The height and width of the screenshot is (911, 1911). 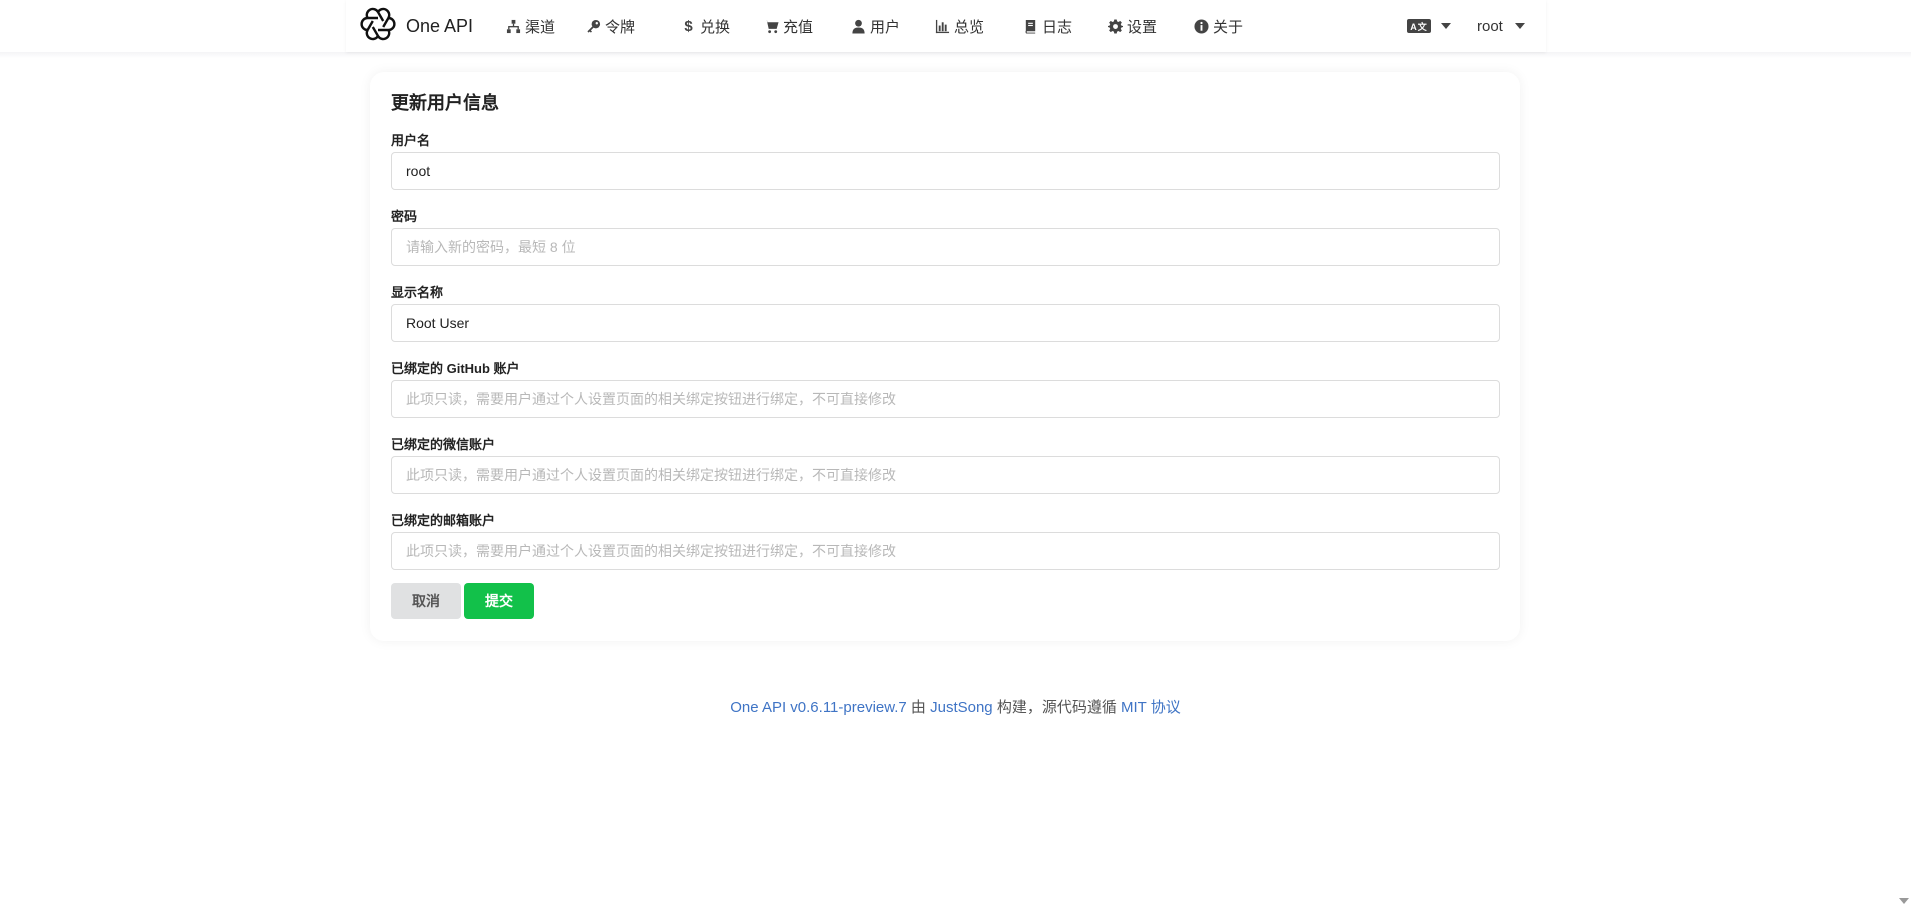 I want to click on nav-label: 设置, so click(x=1142, y=27).